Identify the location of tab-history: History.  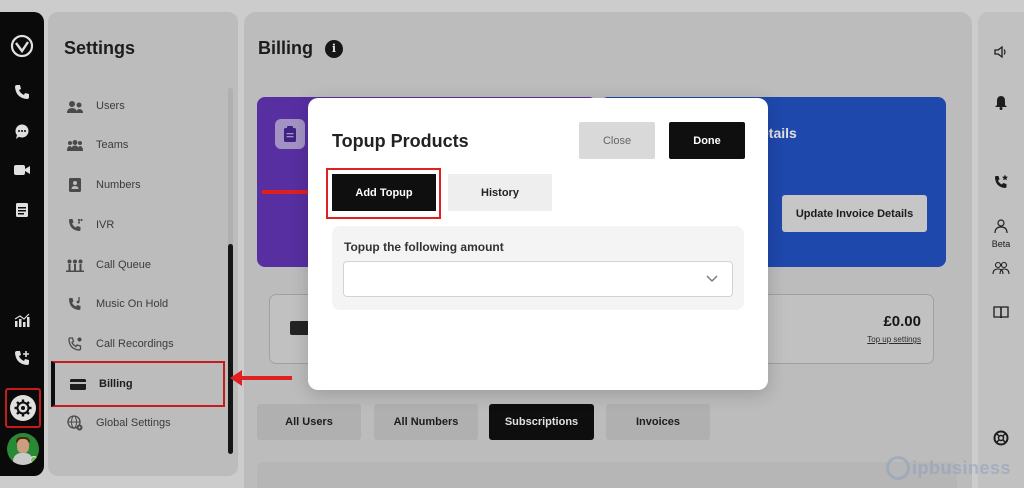
(500, 192).